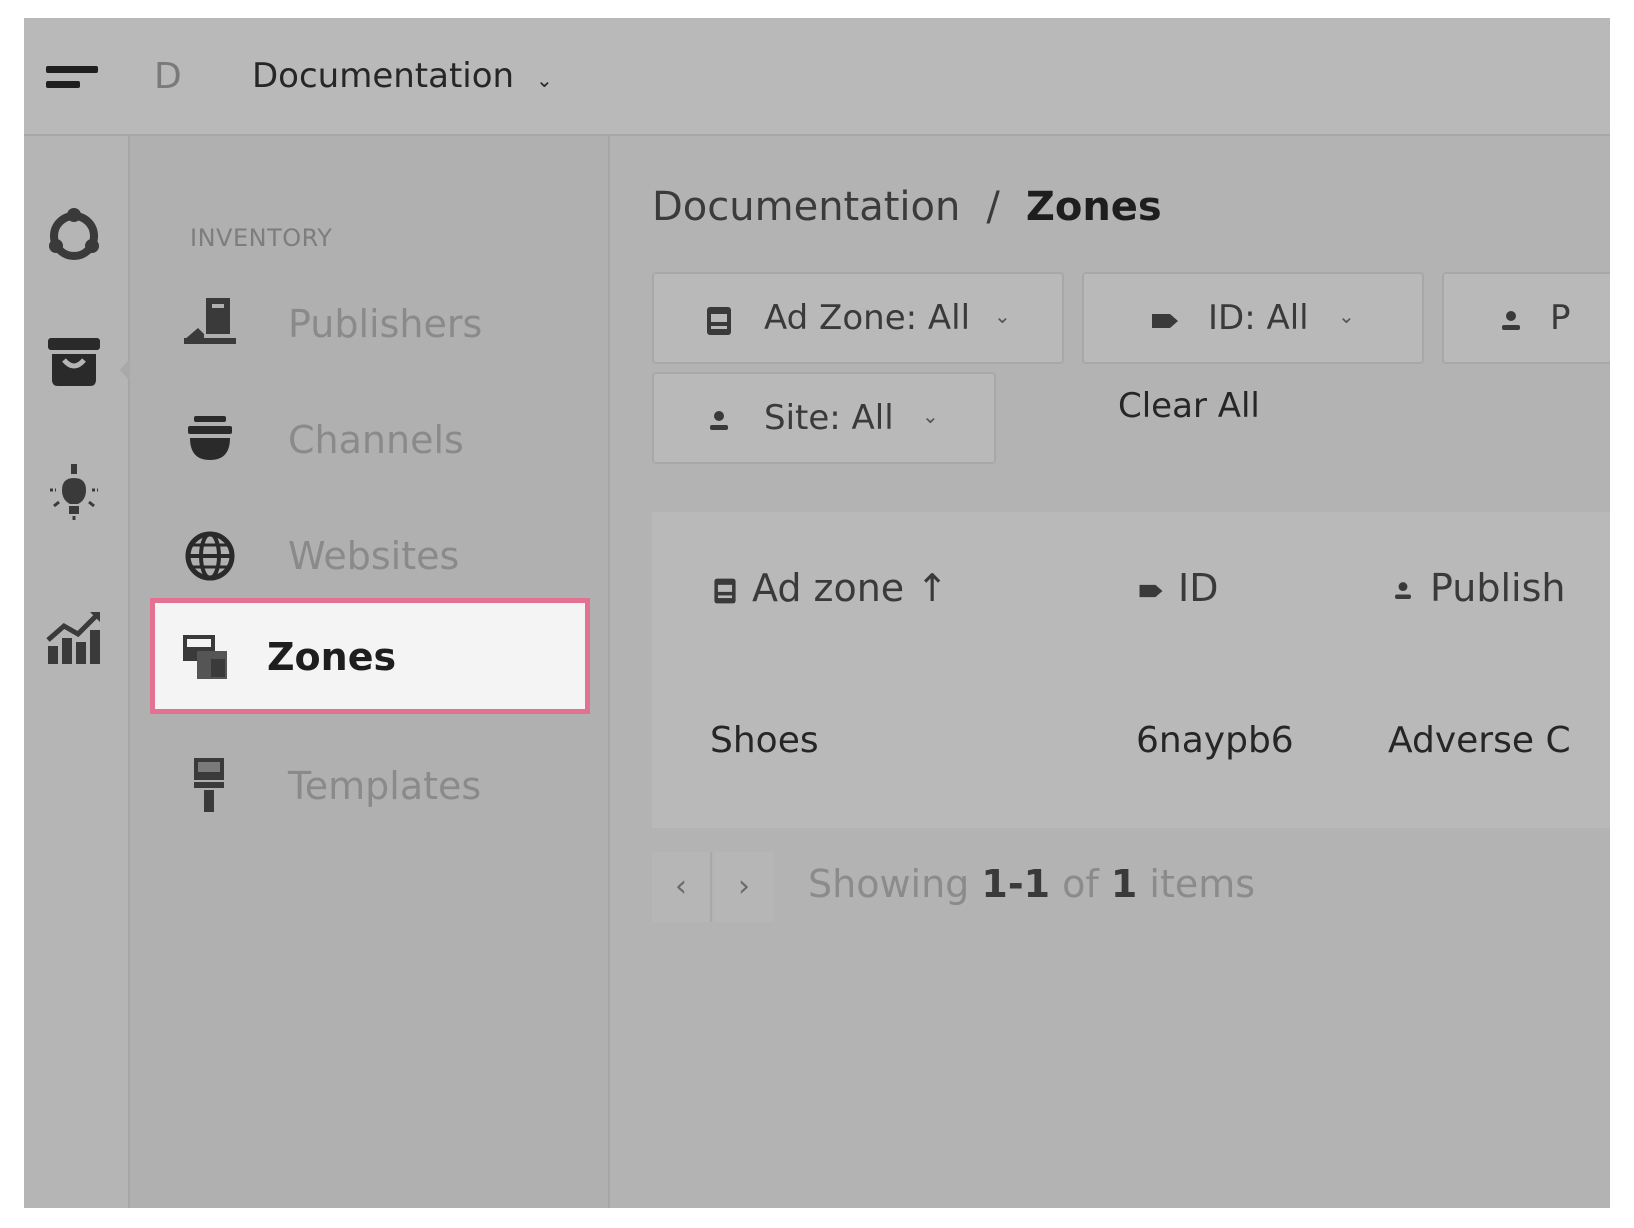  I want to click on channels-icon, so click(210, 438).